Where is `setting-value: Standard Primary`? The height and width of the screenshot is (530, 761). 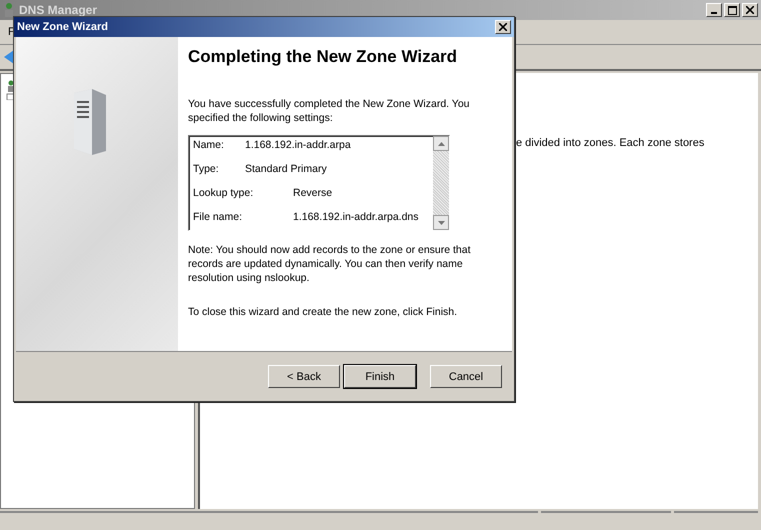 setting-value: Standard Primary is located at coordinates (286, 169).